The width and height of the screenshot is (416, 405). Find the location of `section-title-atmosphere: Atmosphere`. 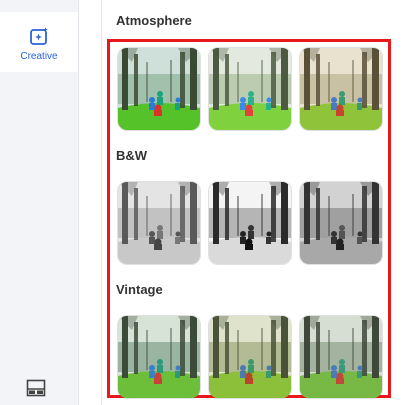

section-title-atmosphere: Atmosphere is located at coordinates (154, 20).